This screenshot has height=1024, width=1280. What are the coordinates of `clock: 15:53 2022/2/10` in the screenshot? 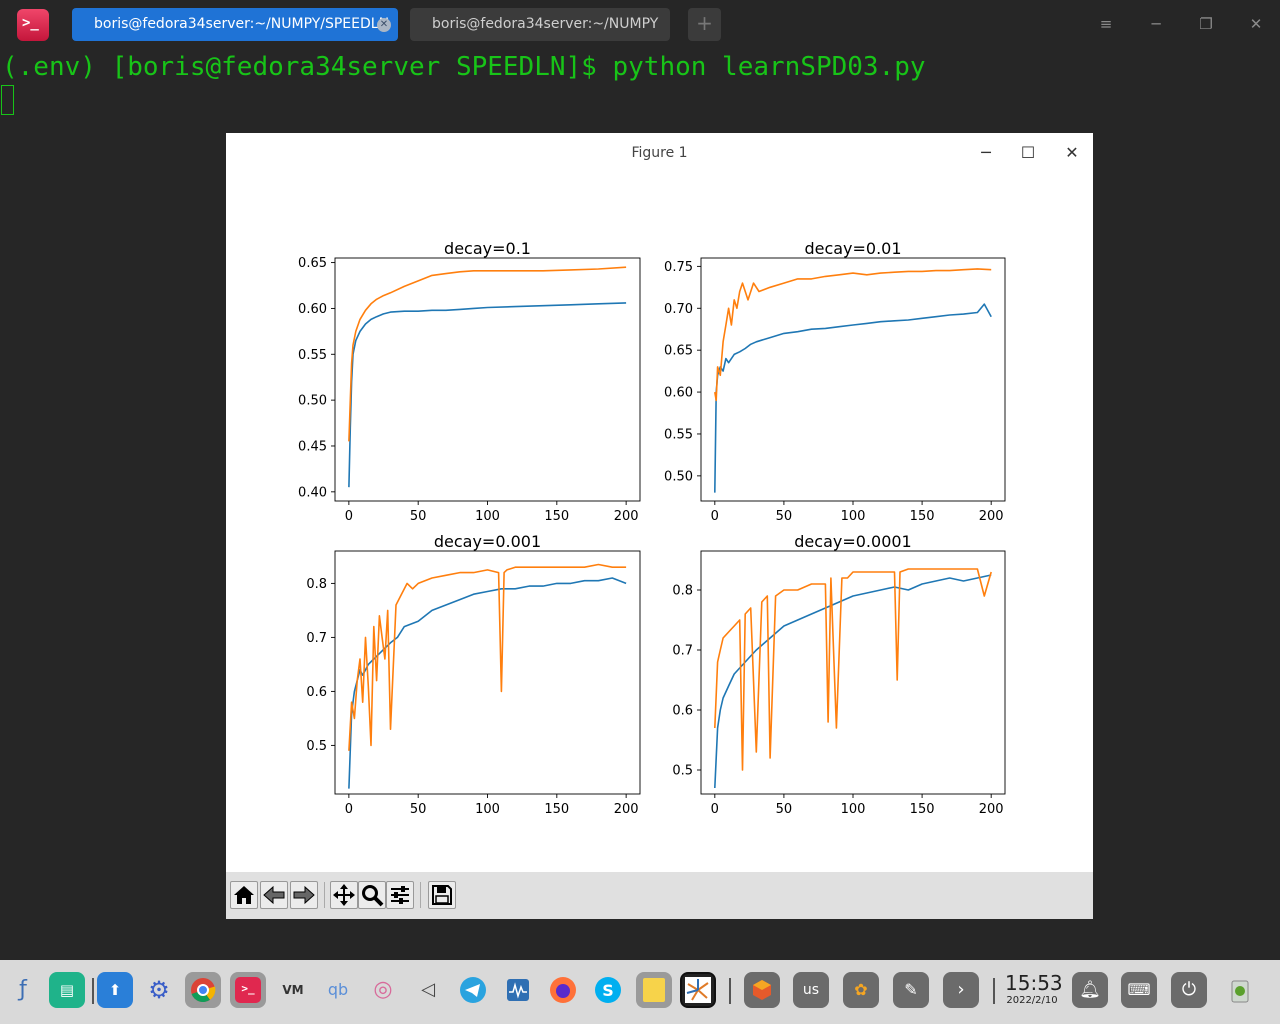 It's located at (1034, 989).